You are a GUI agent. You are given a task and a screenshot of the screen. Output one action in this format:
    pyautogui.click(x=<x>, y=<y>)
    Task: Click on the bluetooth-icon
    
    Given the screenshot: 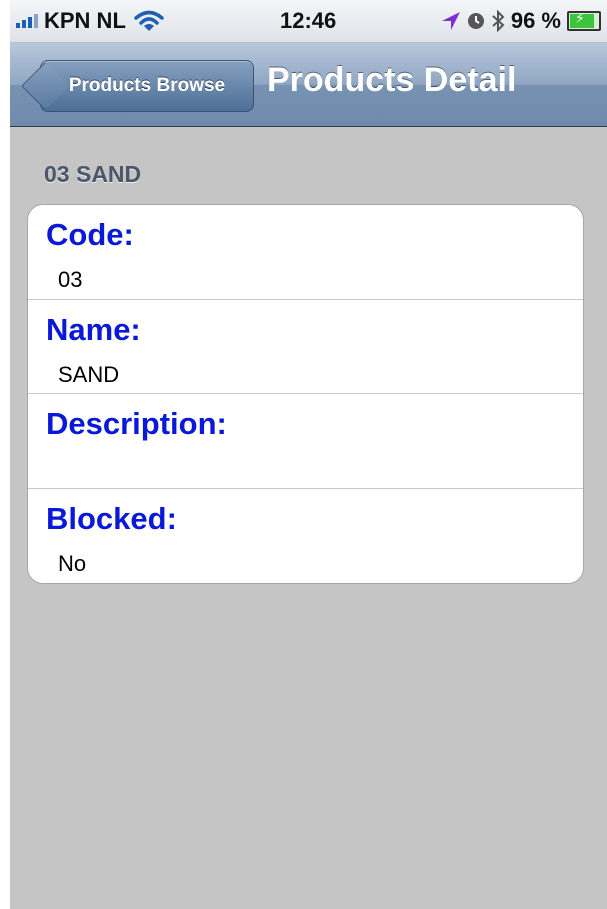 What is the action you would take?
    pyautogui.click(x=498, y=21)
    